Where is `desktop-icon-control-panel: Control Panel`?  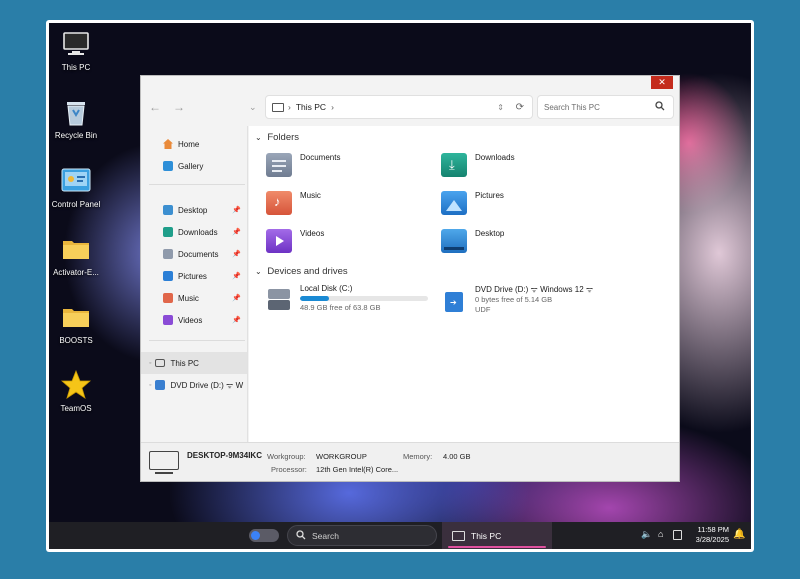 desktop-icon-control-panel: Control Panel is located at coordinates (80, 187).